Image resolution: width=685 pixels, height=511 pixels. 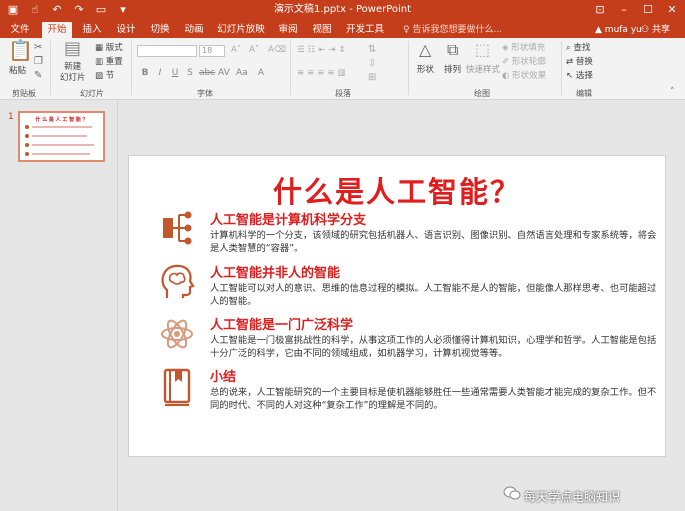 What do you see at coordinates (507, 62) in the screenshot?
I see `pen-icon: ✐` at bounding box center [507, 62].